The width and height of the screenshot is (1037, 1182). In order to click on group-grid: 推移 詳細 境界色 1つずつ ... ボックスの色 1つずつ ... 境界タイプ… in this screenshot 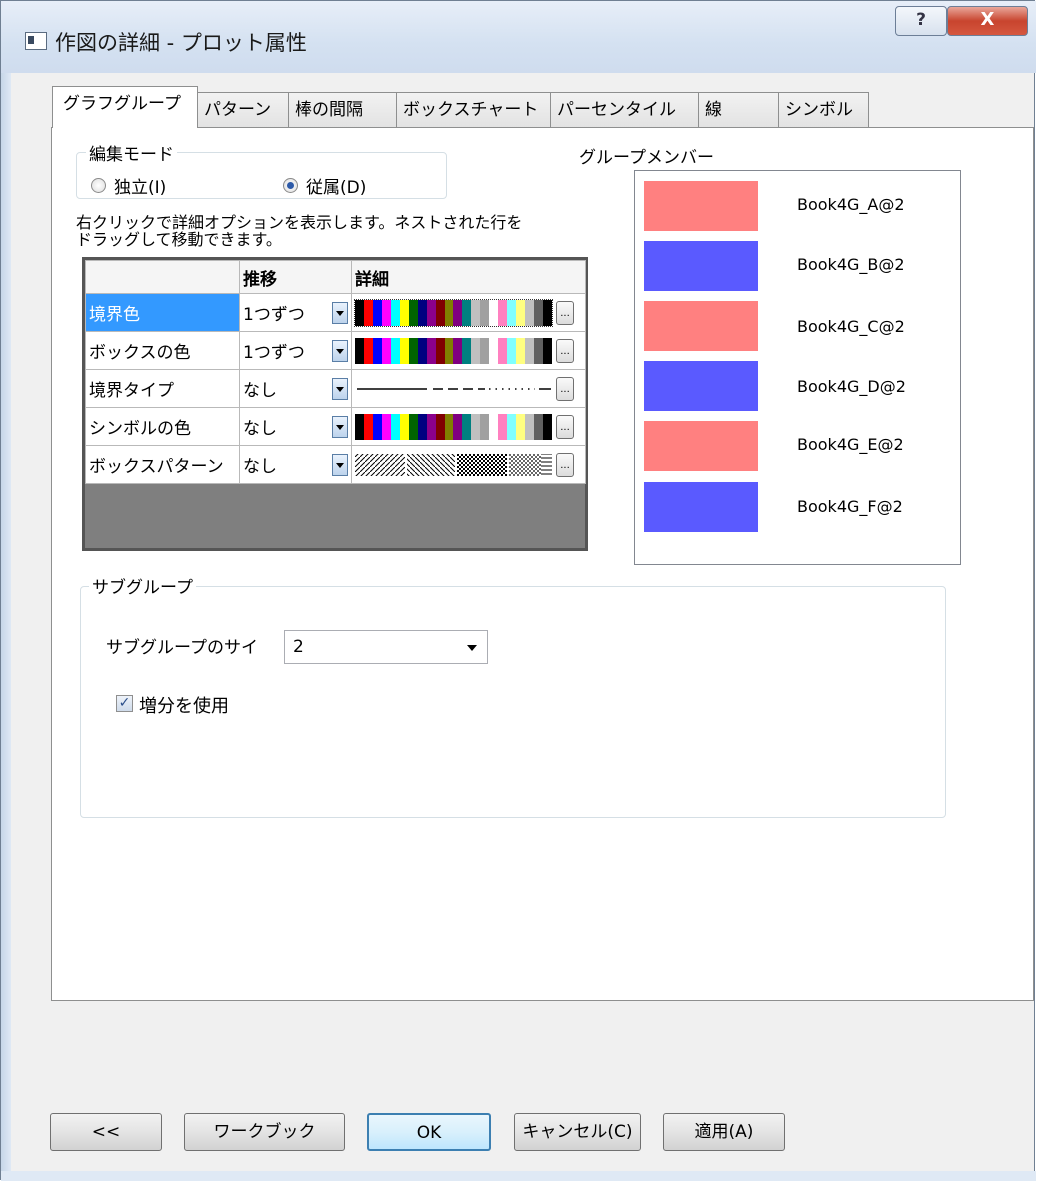, I will do `click(335, 404)`.